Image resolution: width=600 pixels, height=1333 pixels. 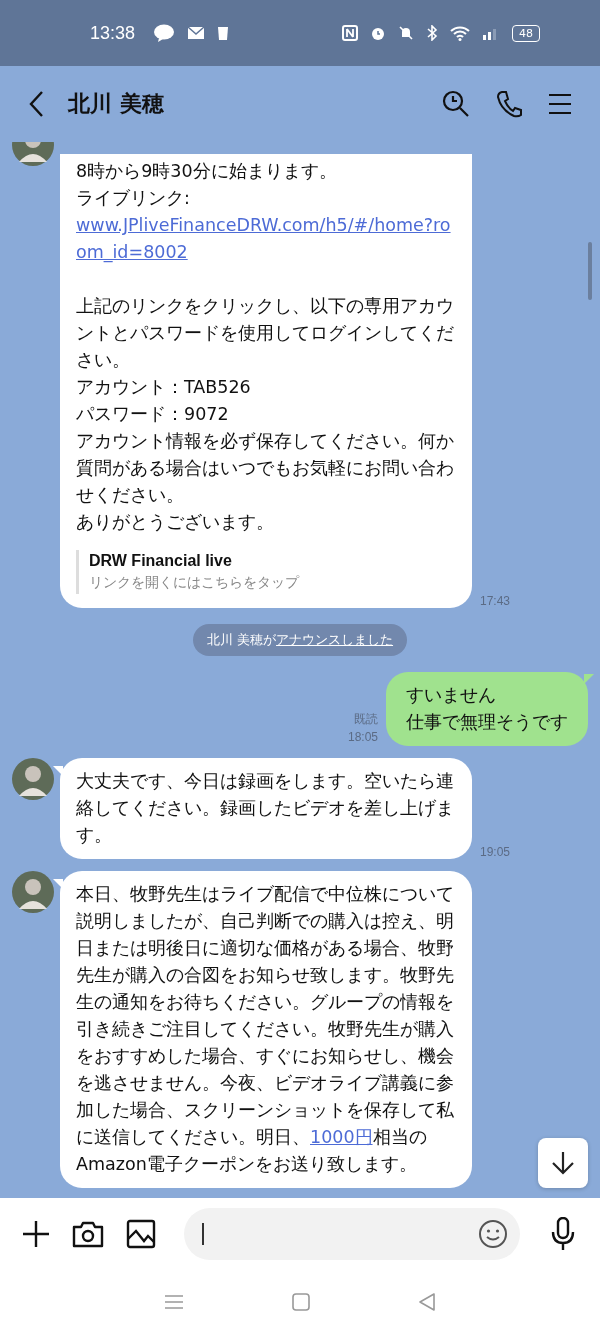 What do you see at coordinates (175, 522) in the screenshot?
I see `message-text: ありがとうございます。` at bounding box center [175, 522].